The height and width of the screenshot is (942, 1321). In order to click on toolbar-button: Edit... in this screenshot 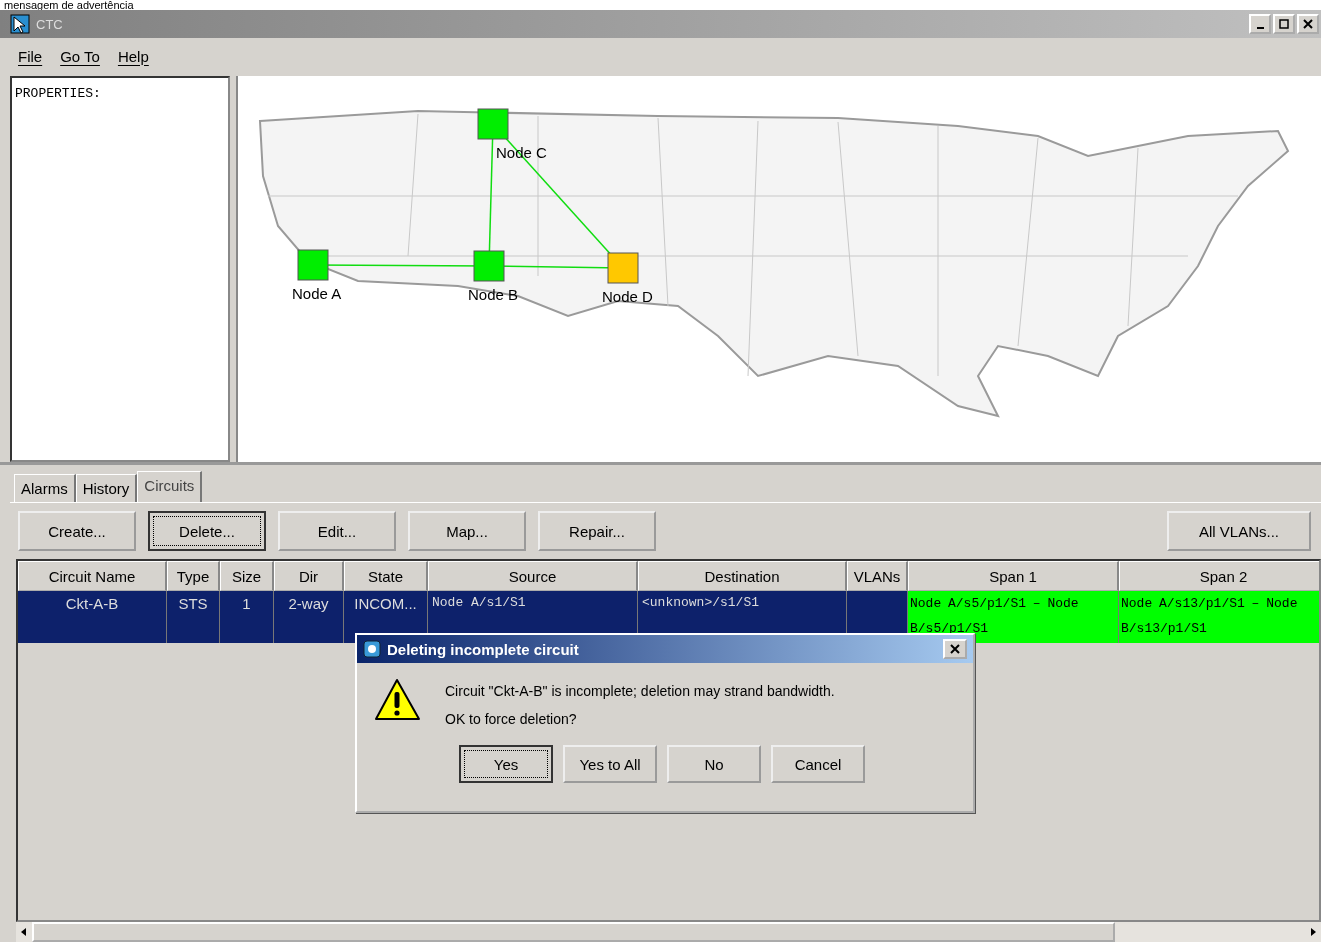, I will do `click(337, 531)`.